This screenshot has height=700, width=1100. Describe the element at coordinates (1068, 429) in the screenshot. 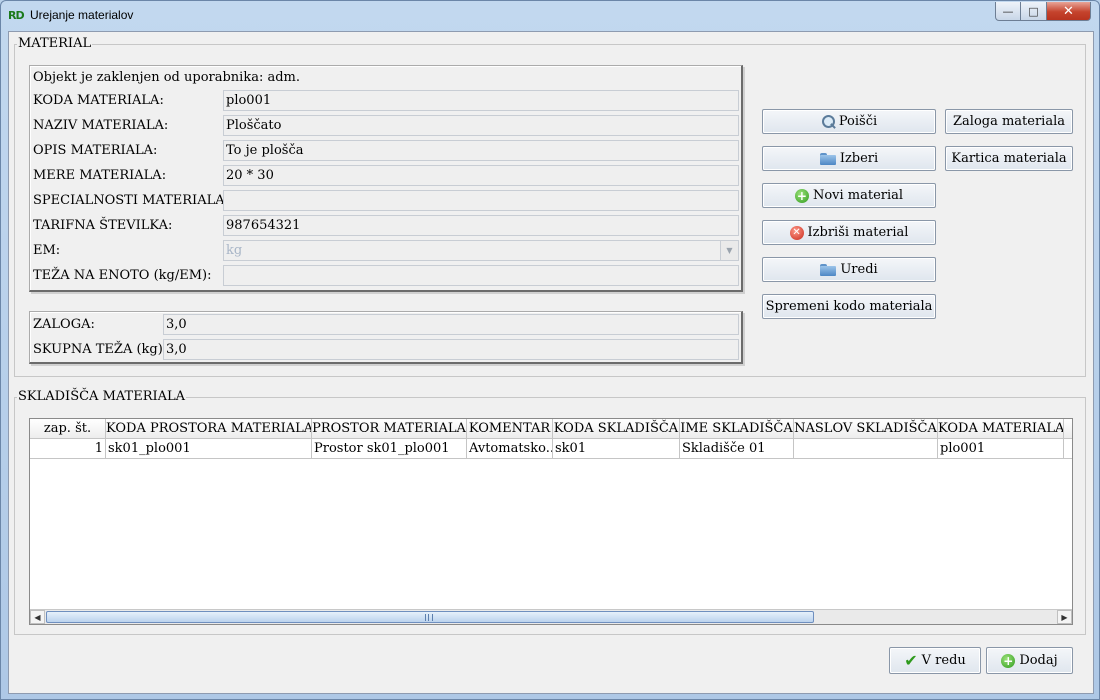

I see `column-header` at that location.